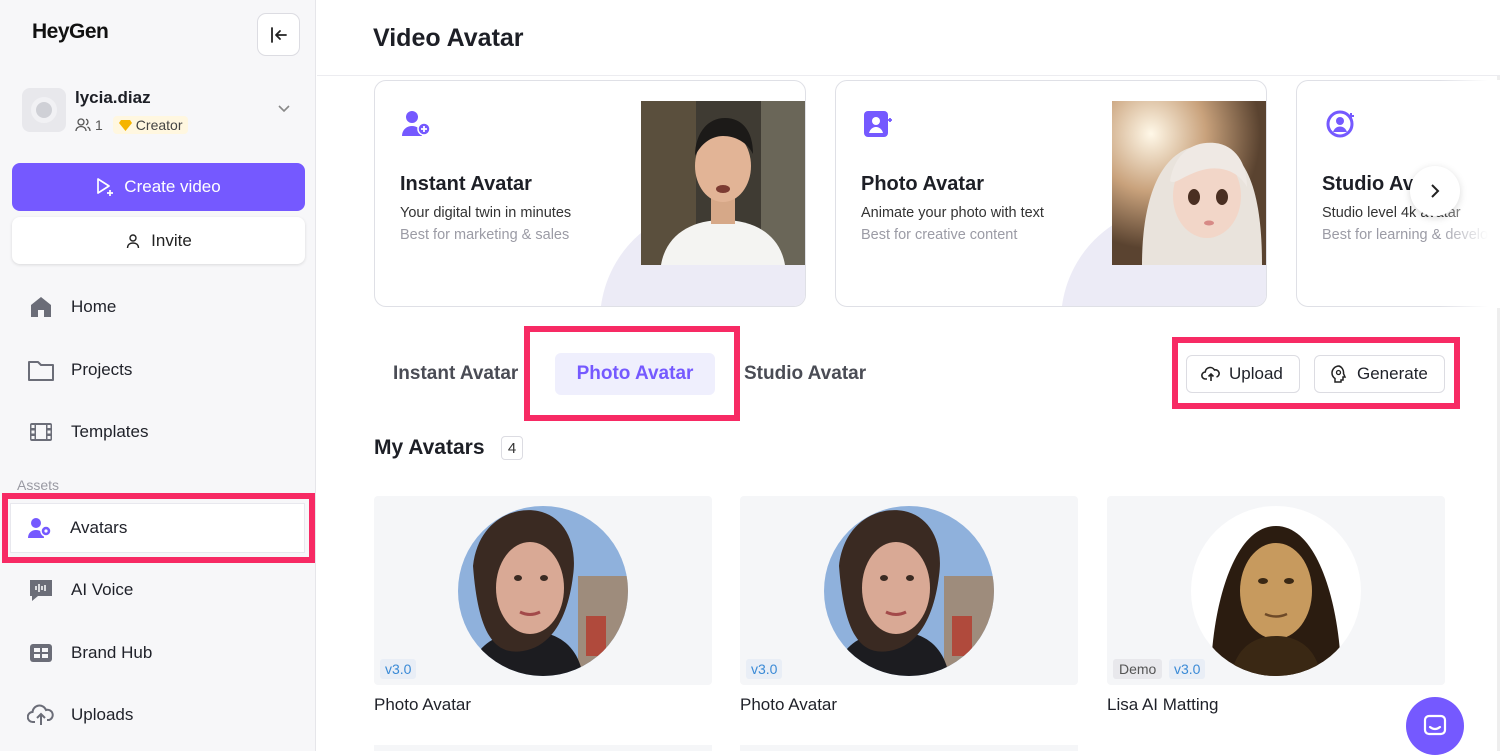 The width and height of the screenshot is (1500, 755). What do you see at coordinates (284, 109) in the screenshot?
I see `chevron-down-icon` at bounding box center [284, 109].